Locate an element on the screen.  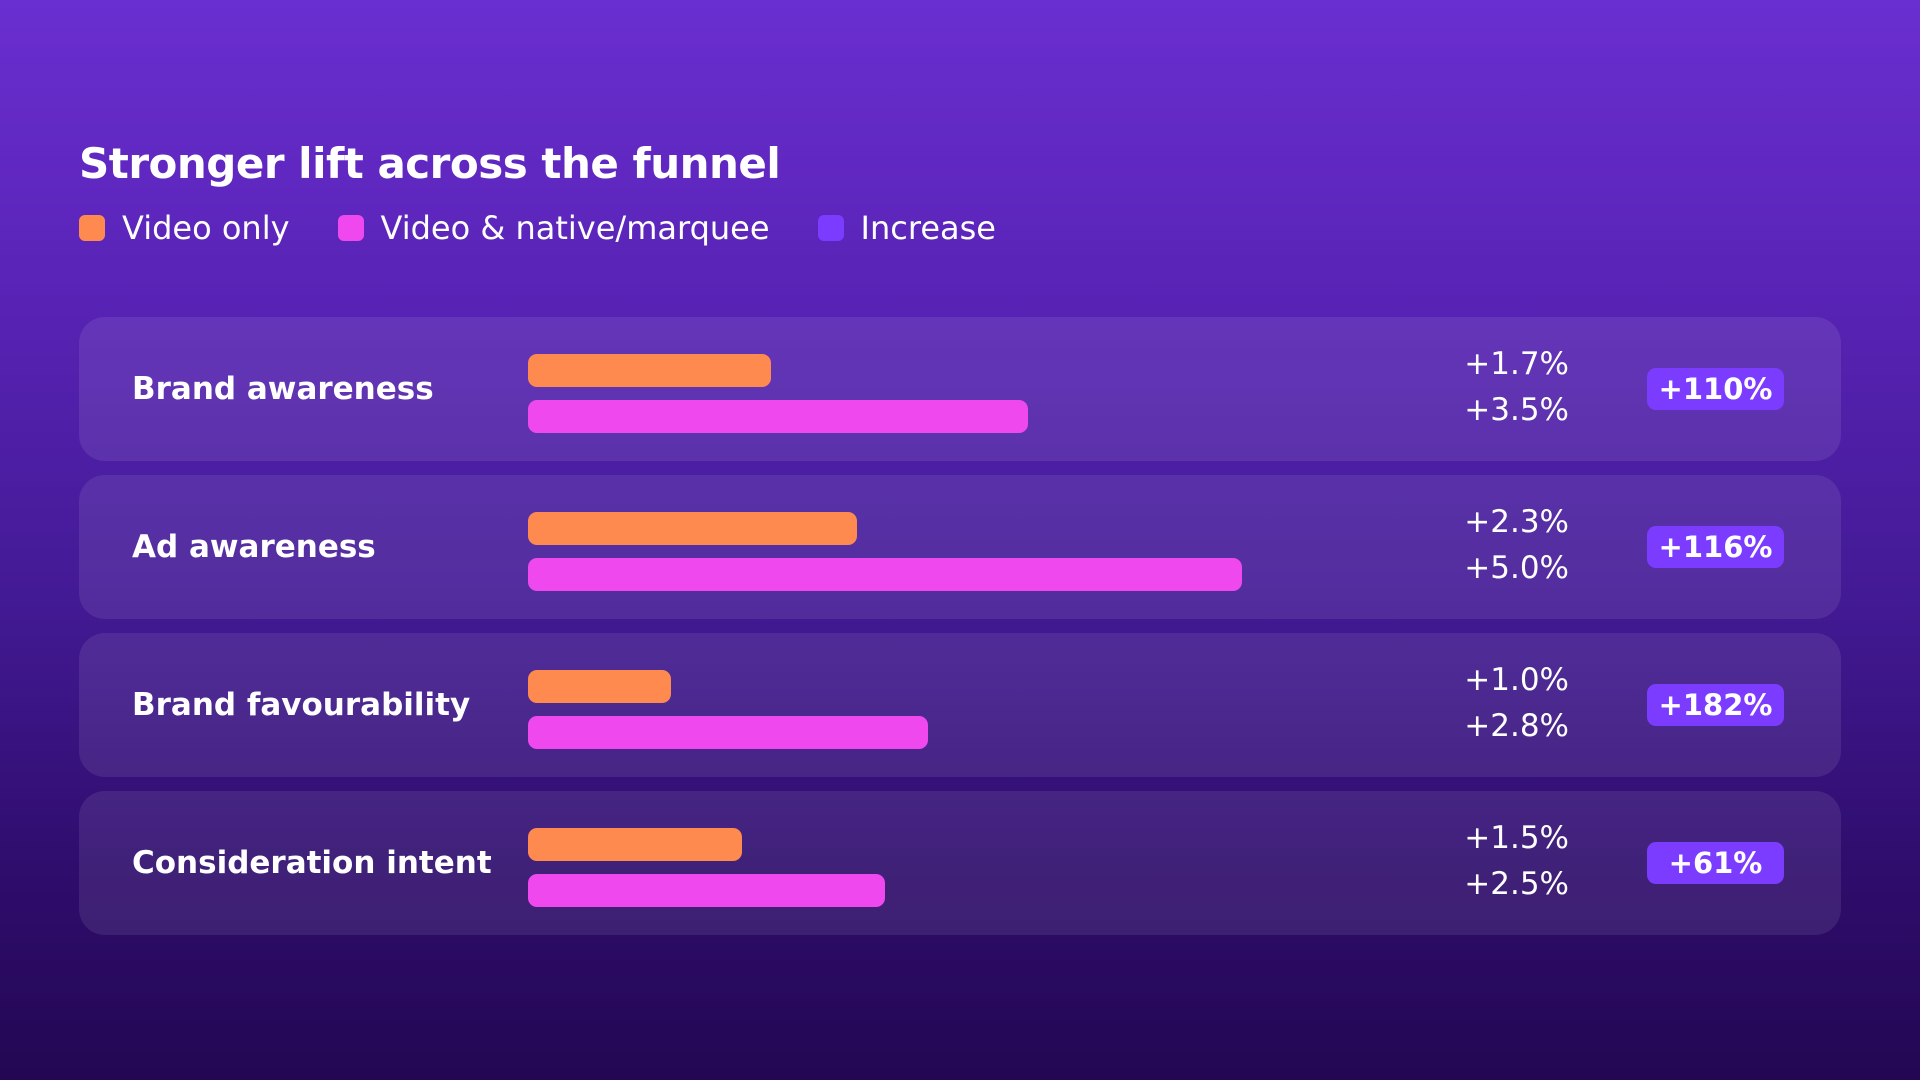
value-labels: +2.3% +5.0% is located at coordinates (1516, 545).